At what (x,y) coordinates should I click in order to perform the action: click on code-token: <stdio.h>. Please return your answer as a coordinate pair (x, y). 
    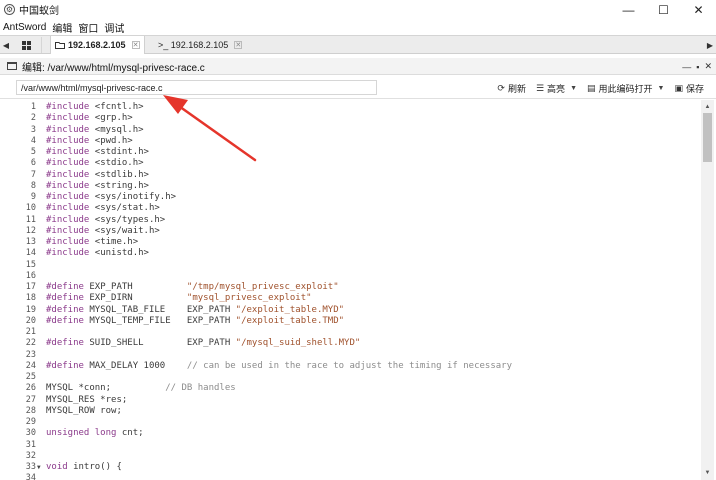
    Looking at the image, I should click on (119, 163).